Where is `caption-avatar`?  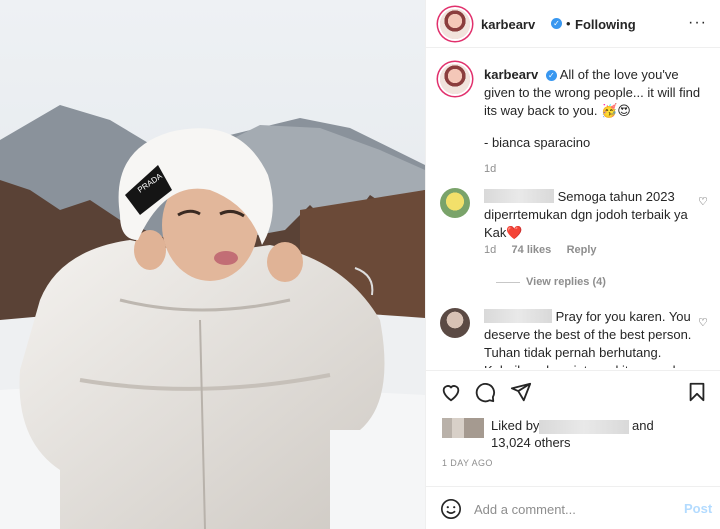 caption-avatar is located at coordinates (455, 79).